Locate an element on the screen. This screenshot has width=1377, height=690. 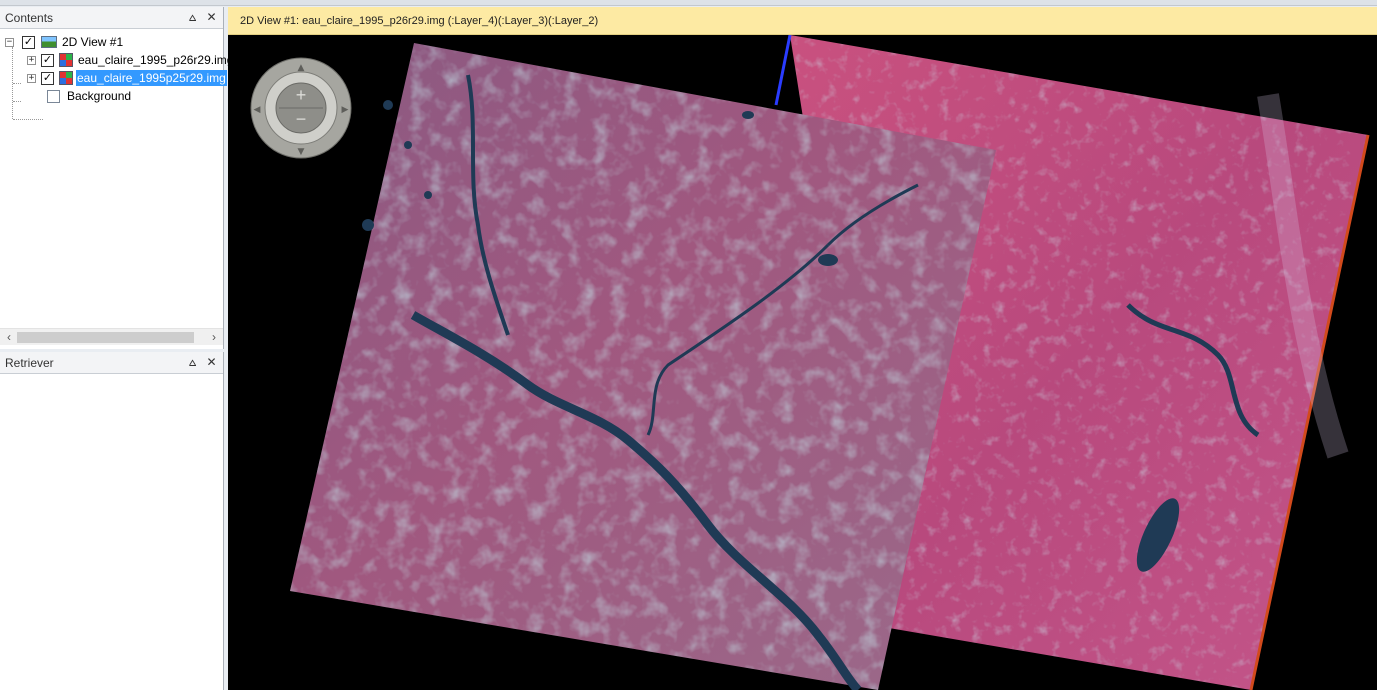
view-label: 2D View #1 is located at coordinates (92, 42).